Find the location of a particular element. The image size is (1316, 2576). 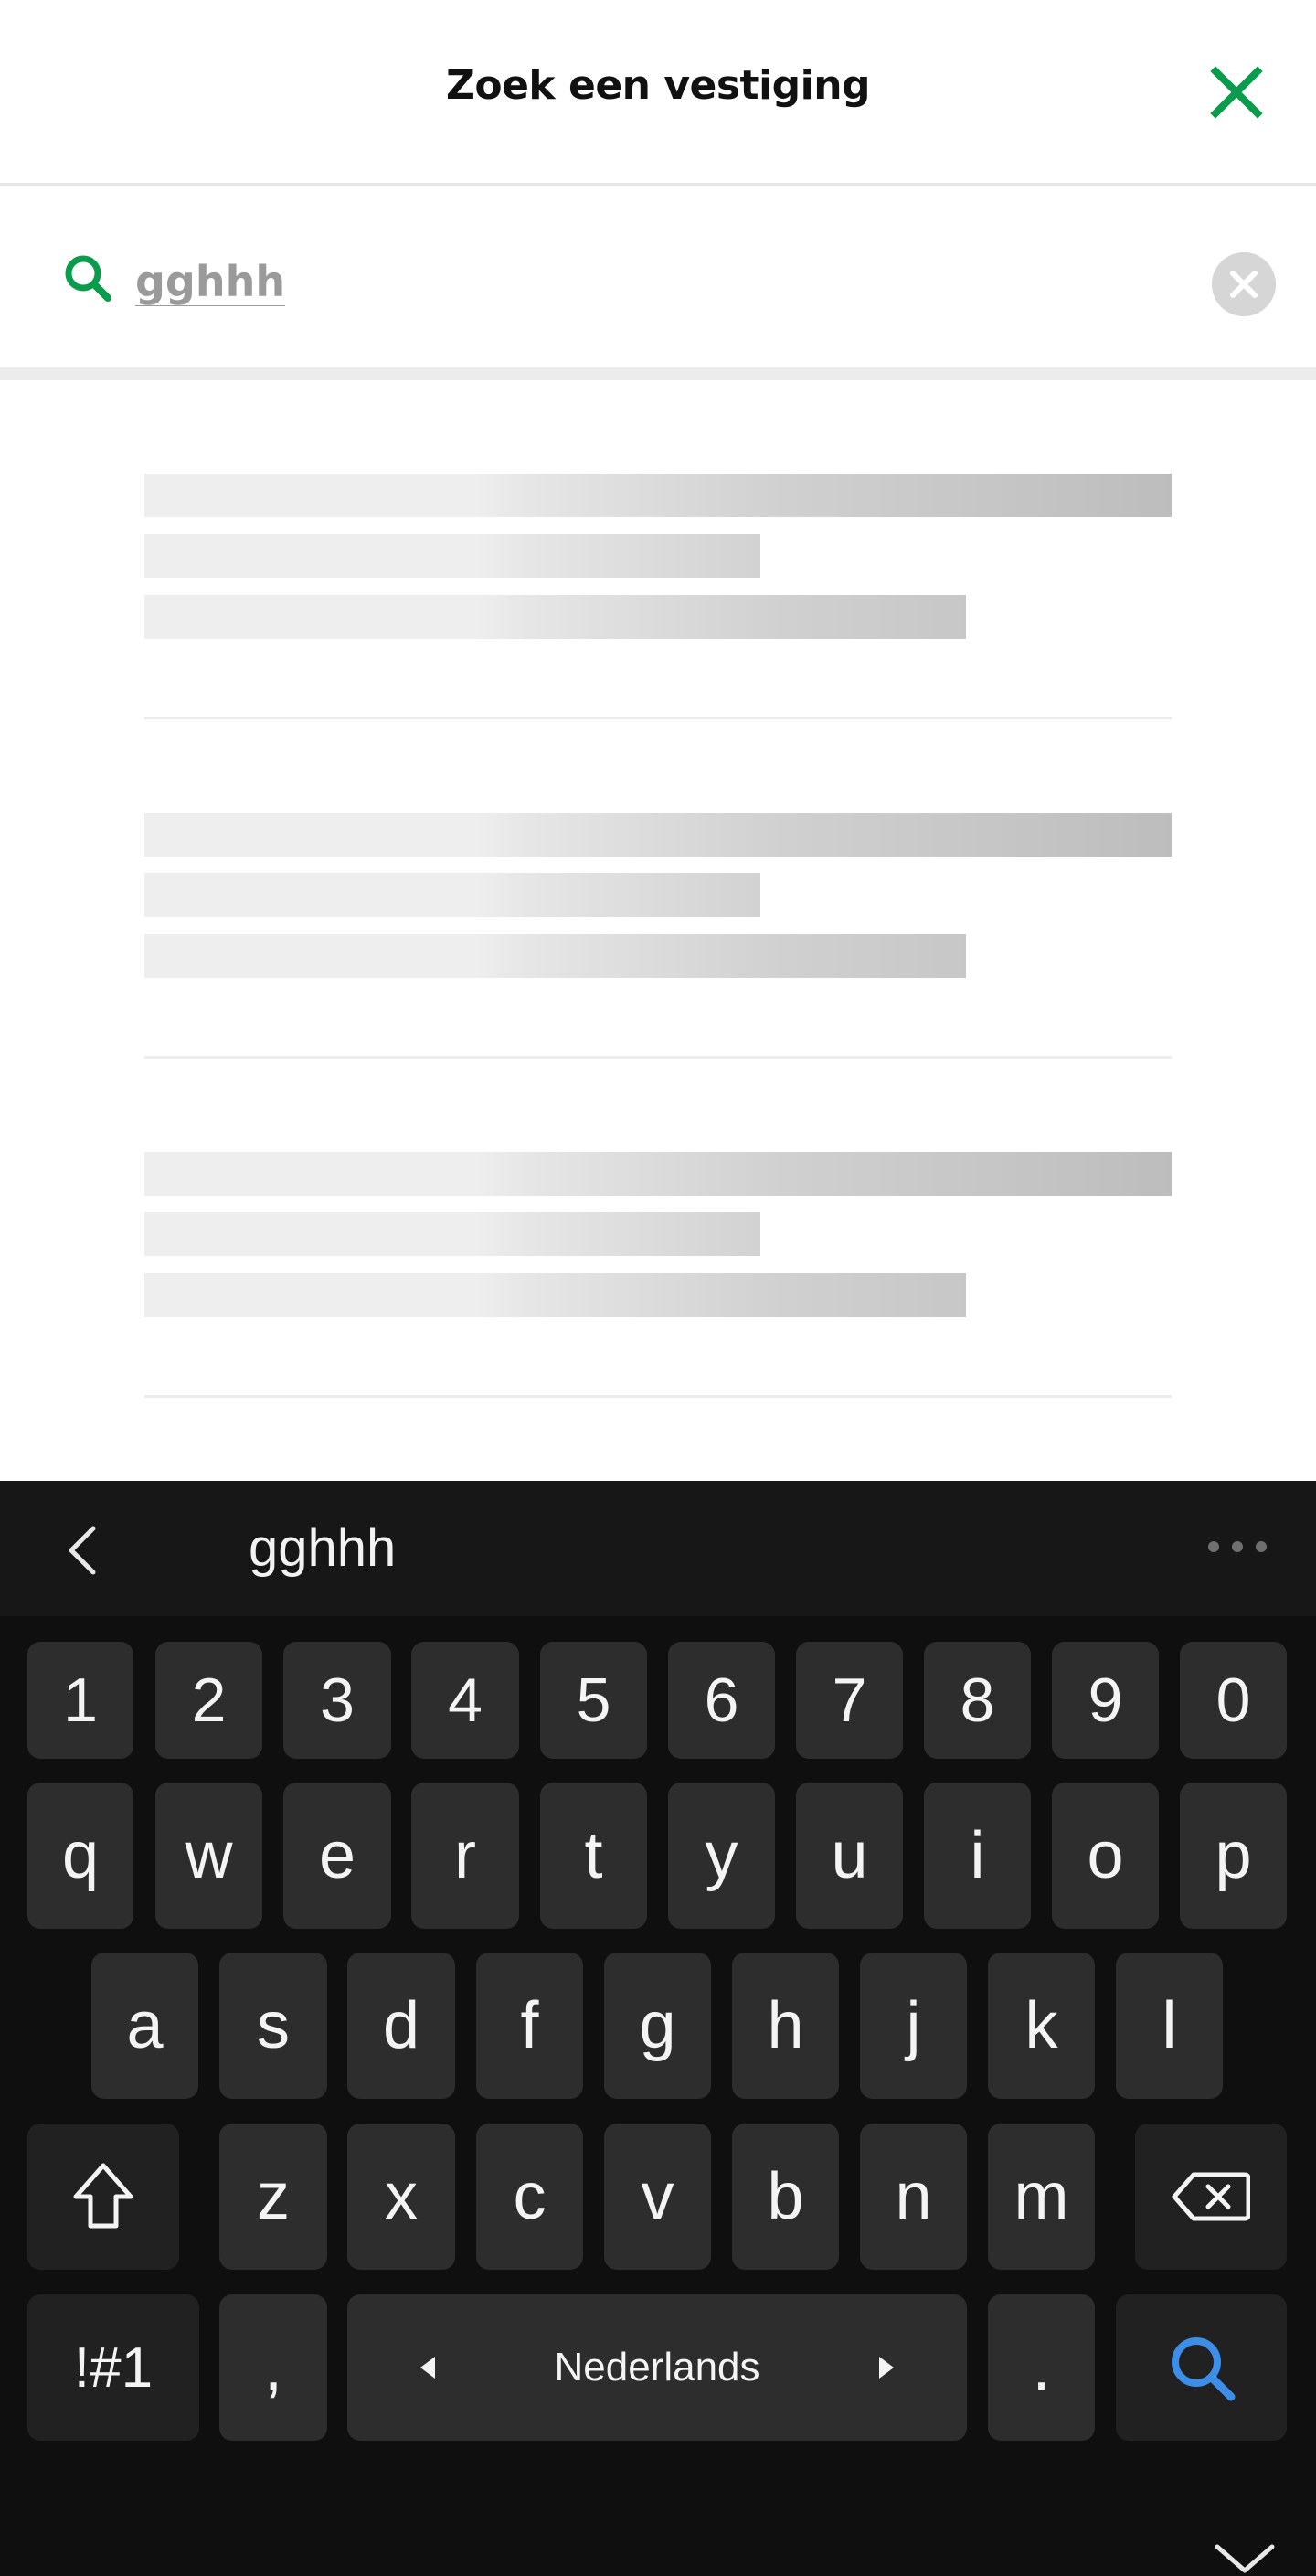

key-n: n is located at coordinates (913, 2197).